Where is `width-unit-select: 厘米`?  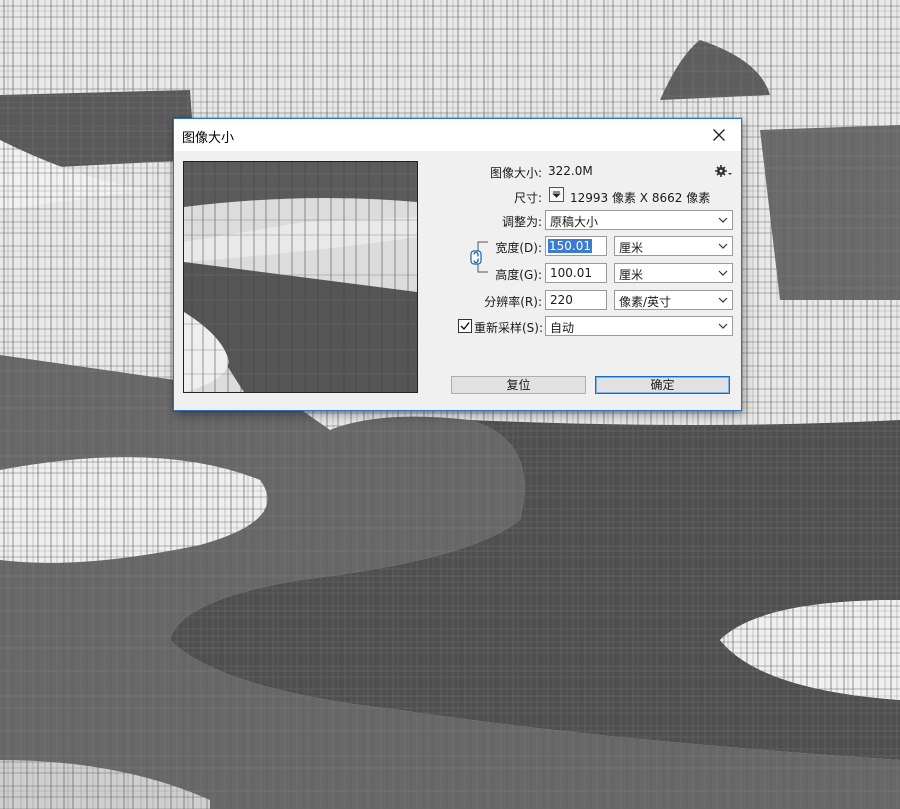 width-unit-select: 厘米 is located at coordinates (673, 246).